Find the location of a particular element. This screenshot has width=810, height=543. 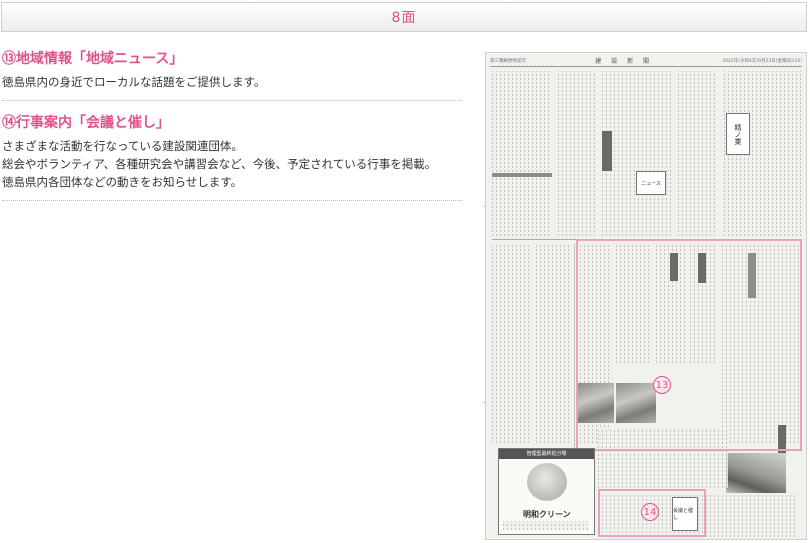

page-header-bar: 8面 is located at coordinates (404, 17).